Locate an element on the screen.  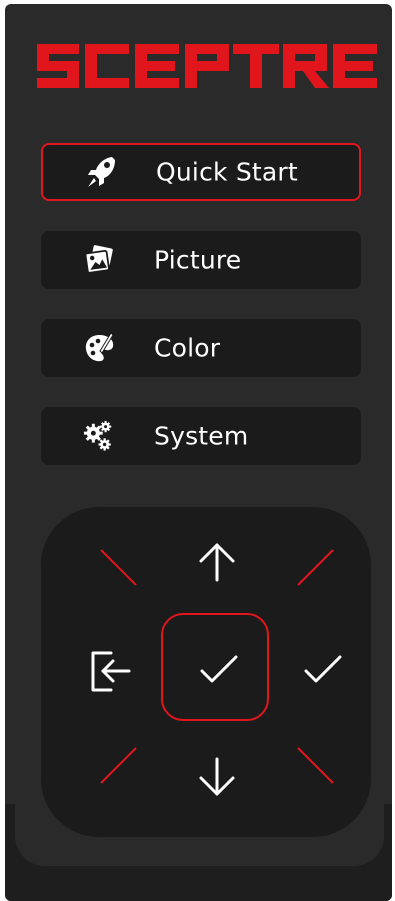
palette-icon is located at coordinates (99, 348).